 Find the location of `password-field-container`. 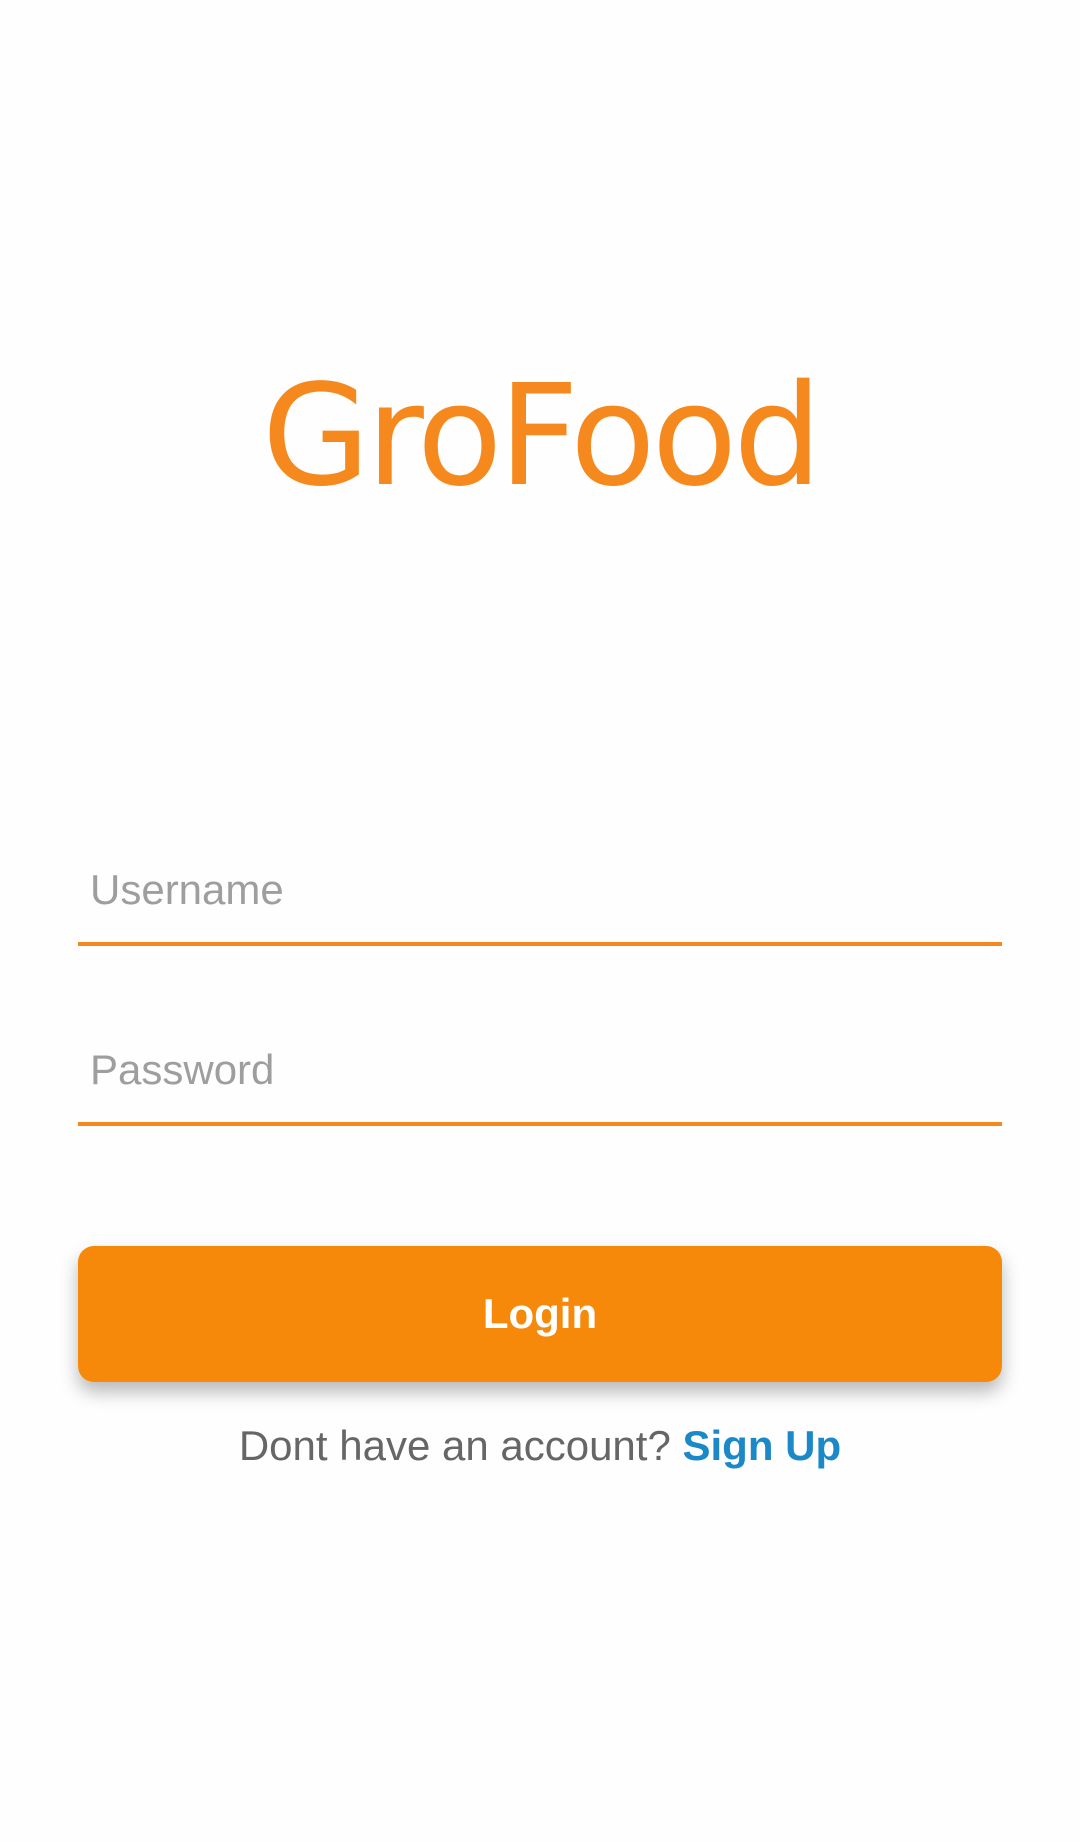

password-field-container is located at coordinates (540, 1074).